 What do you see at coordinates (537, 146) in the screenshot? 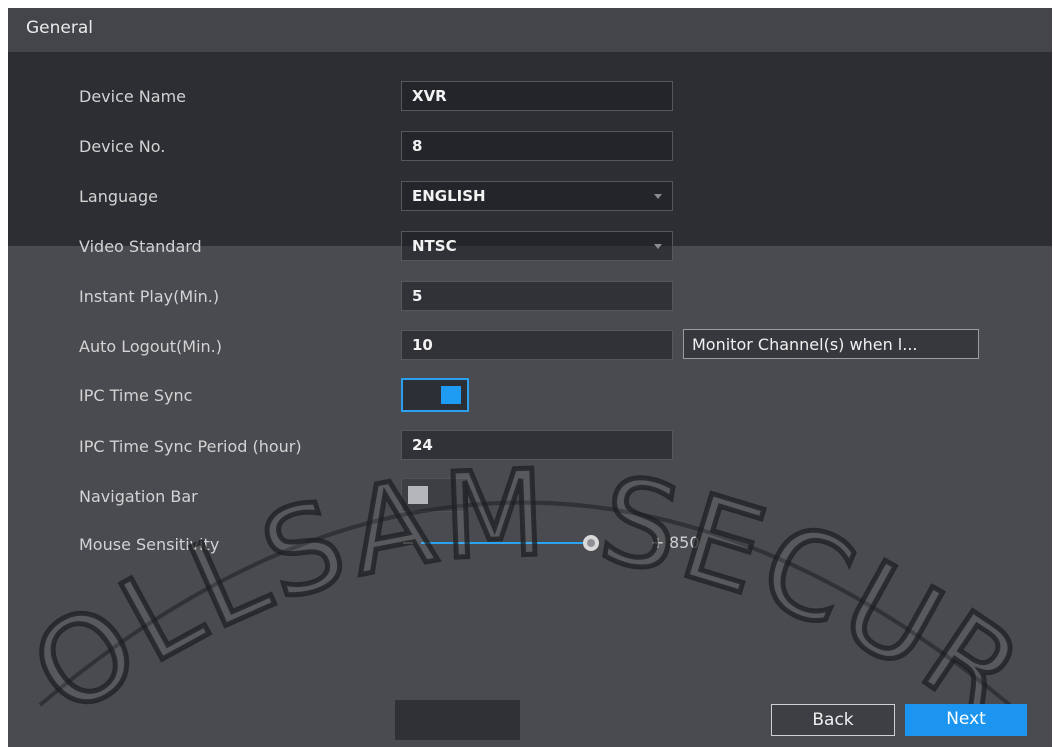
I see `device-no-input: 8` at bounding box center [537, 146].